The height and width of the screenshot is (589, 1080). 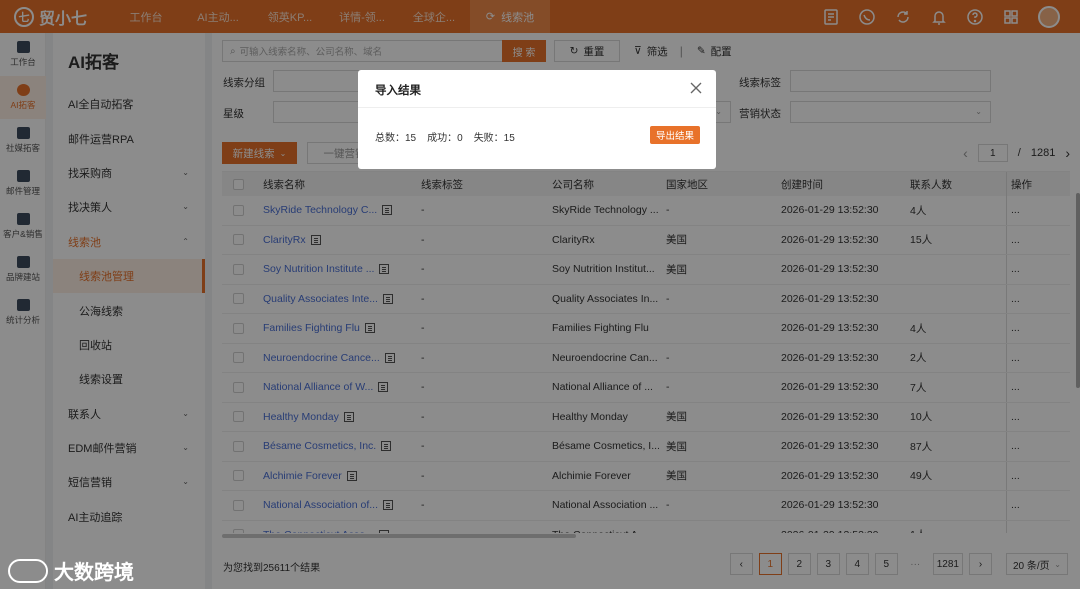 I want to click on watermark-logo-icon, so click(x=28, y=570).